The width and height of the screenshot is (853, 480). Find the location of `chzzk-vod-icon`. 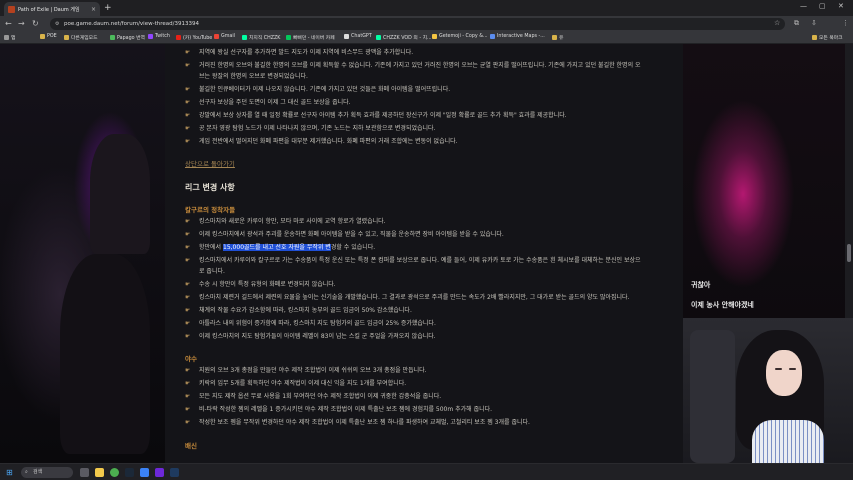

chzzk-vod-icon is located at coordinates (378, 37).